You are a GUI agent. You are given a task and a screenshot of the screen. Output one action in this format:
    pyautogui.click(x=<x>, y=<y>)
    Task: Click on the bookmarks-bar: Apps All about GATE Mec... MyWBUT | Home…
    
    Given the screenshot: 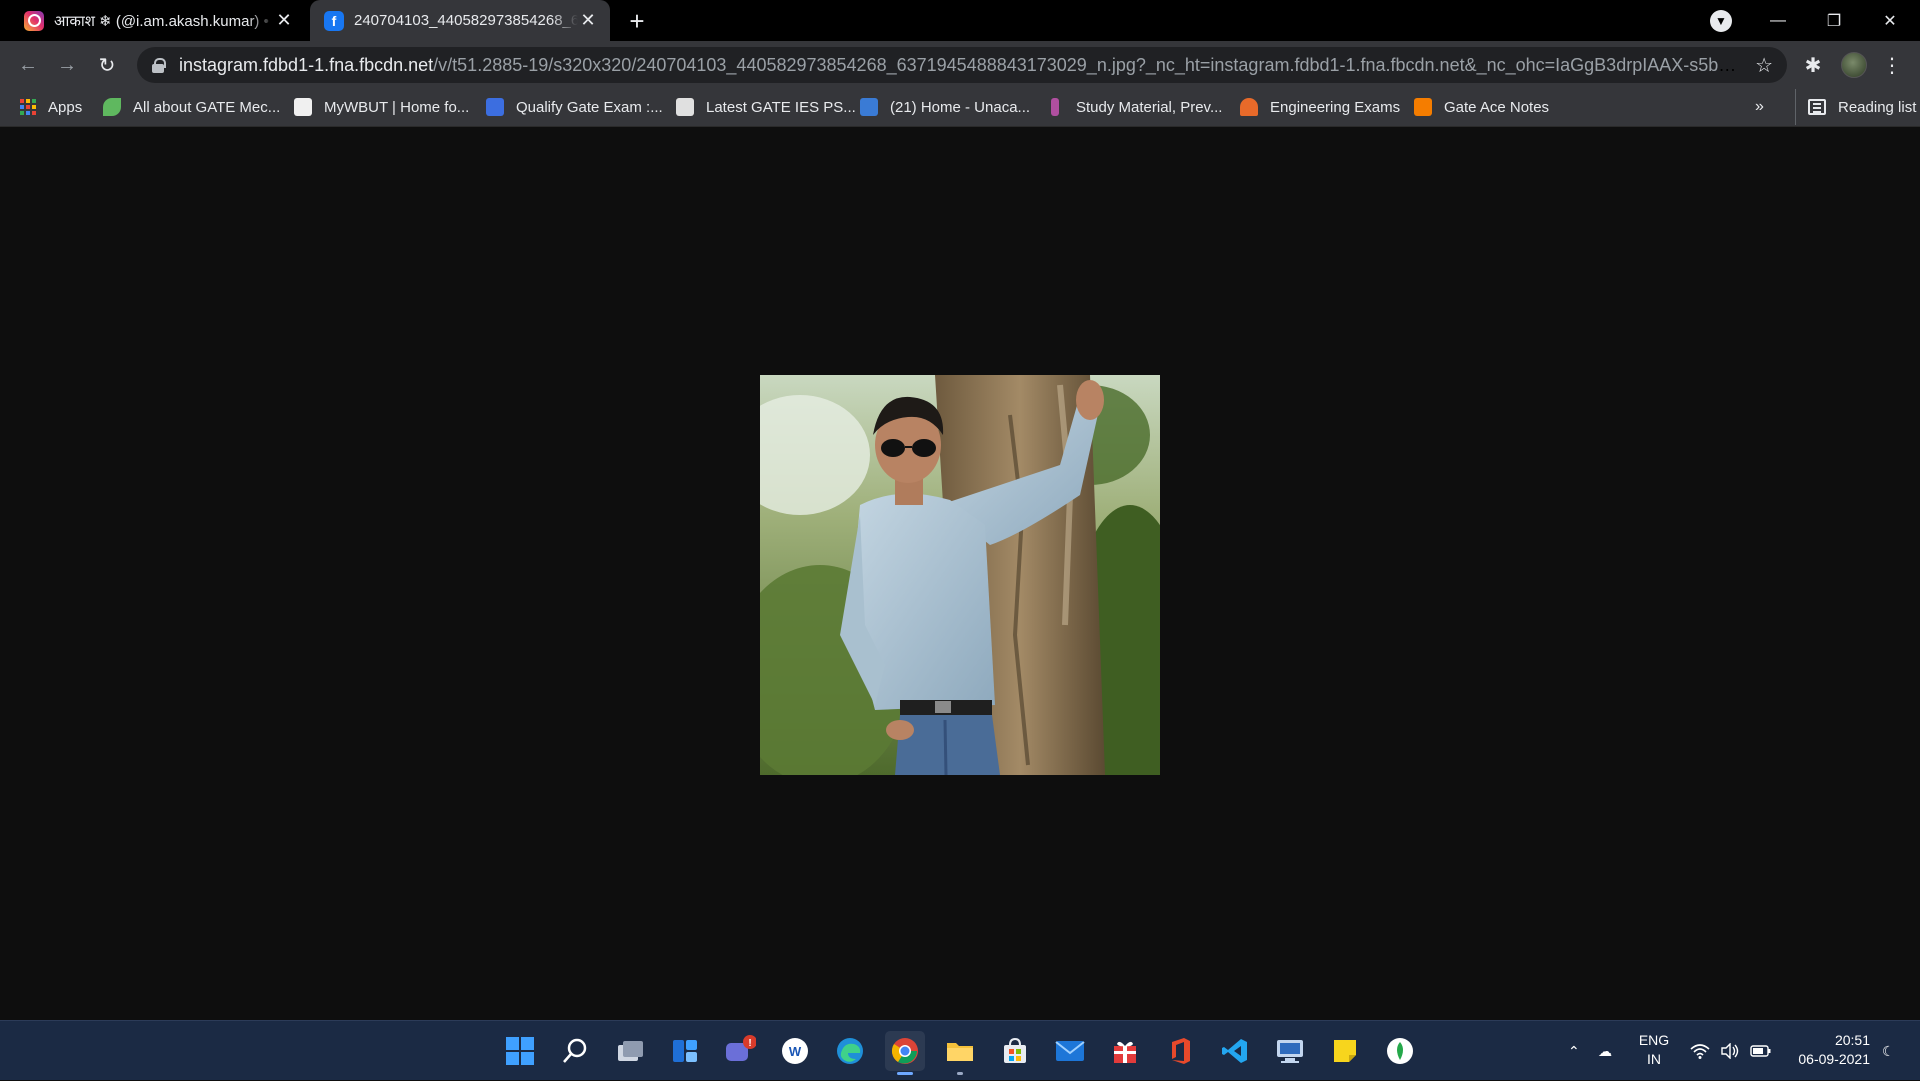 What is the action you would take?
    pyautogui.click(x=960, y=108)
    